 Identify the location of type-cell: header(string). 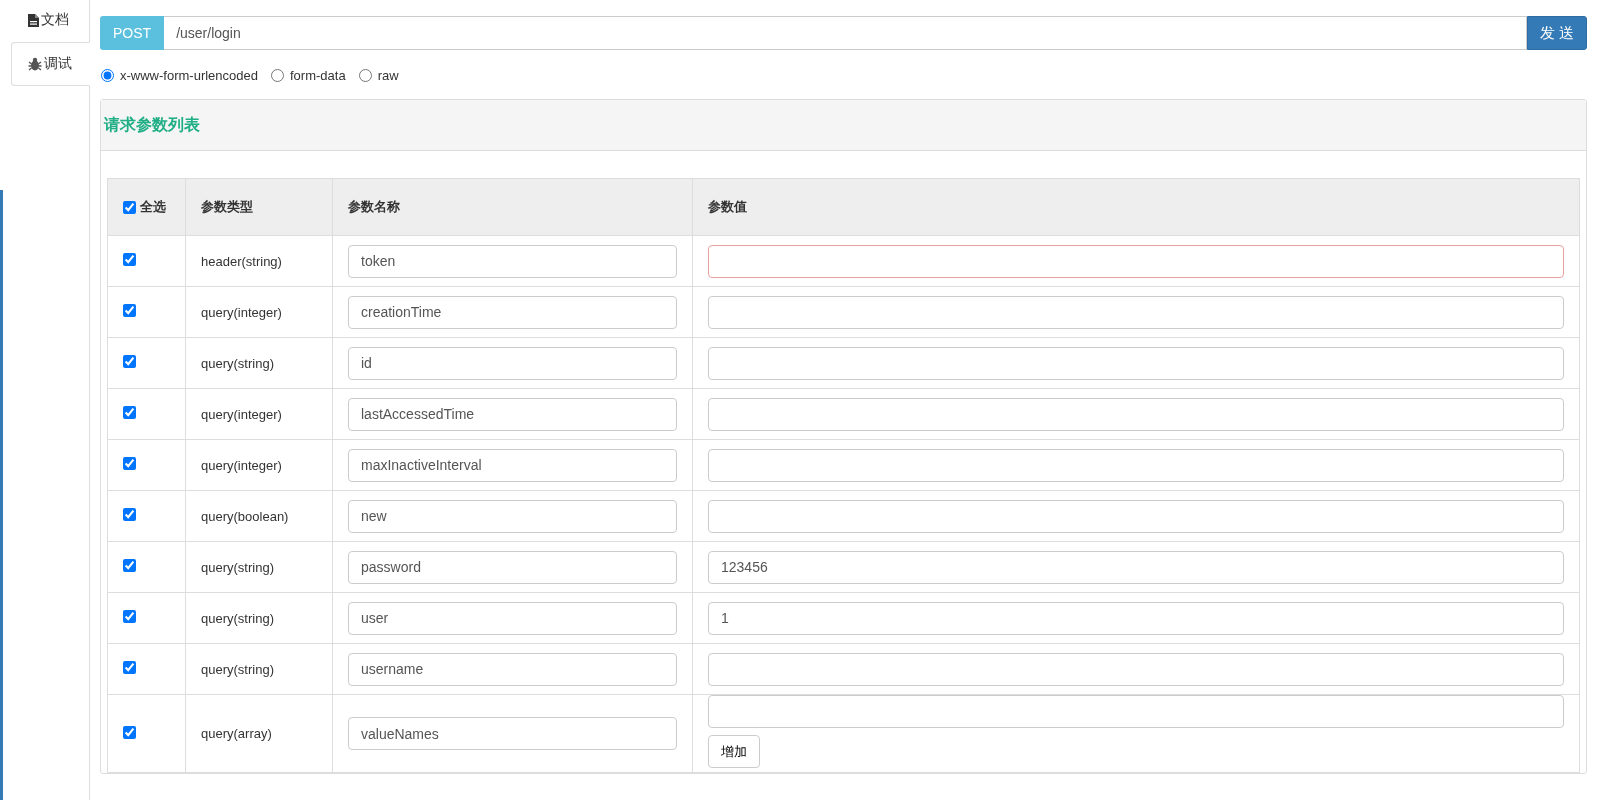
(259, 261).